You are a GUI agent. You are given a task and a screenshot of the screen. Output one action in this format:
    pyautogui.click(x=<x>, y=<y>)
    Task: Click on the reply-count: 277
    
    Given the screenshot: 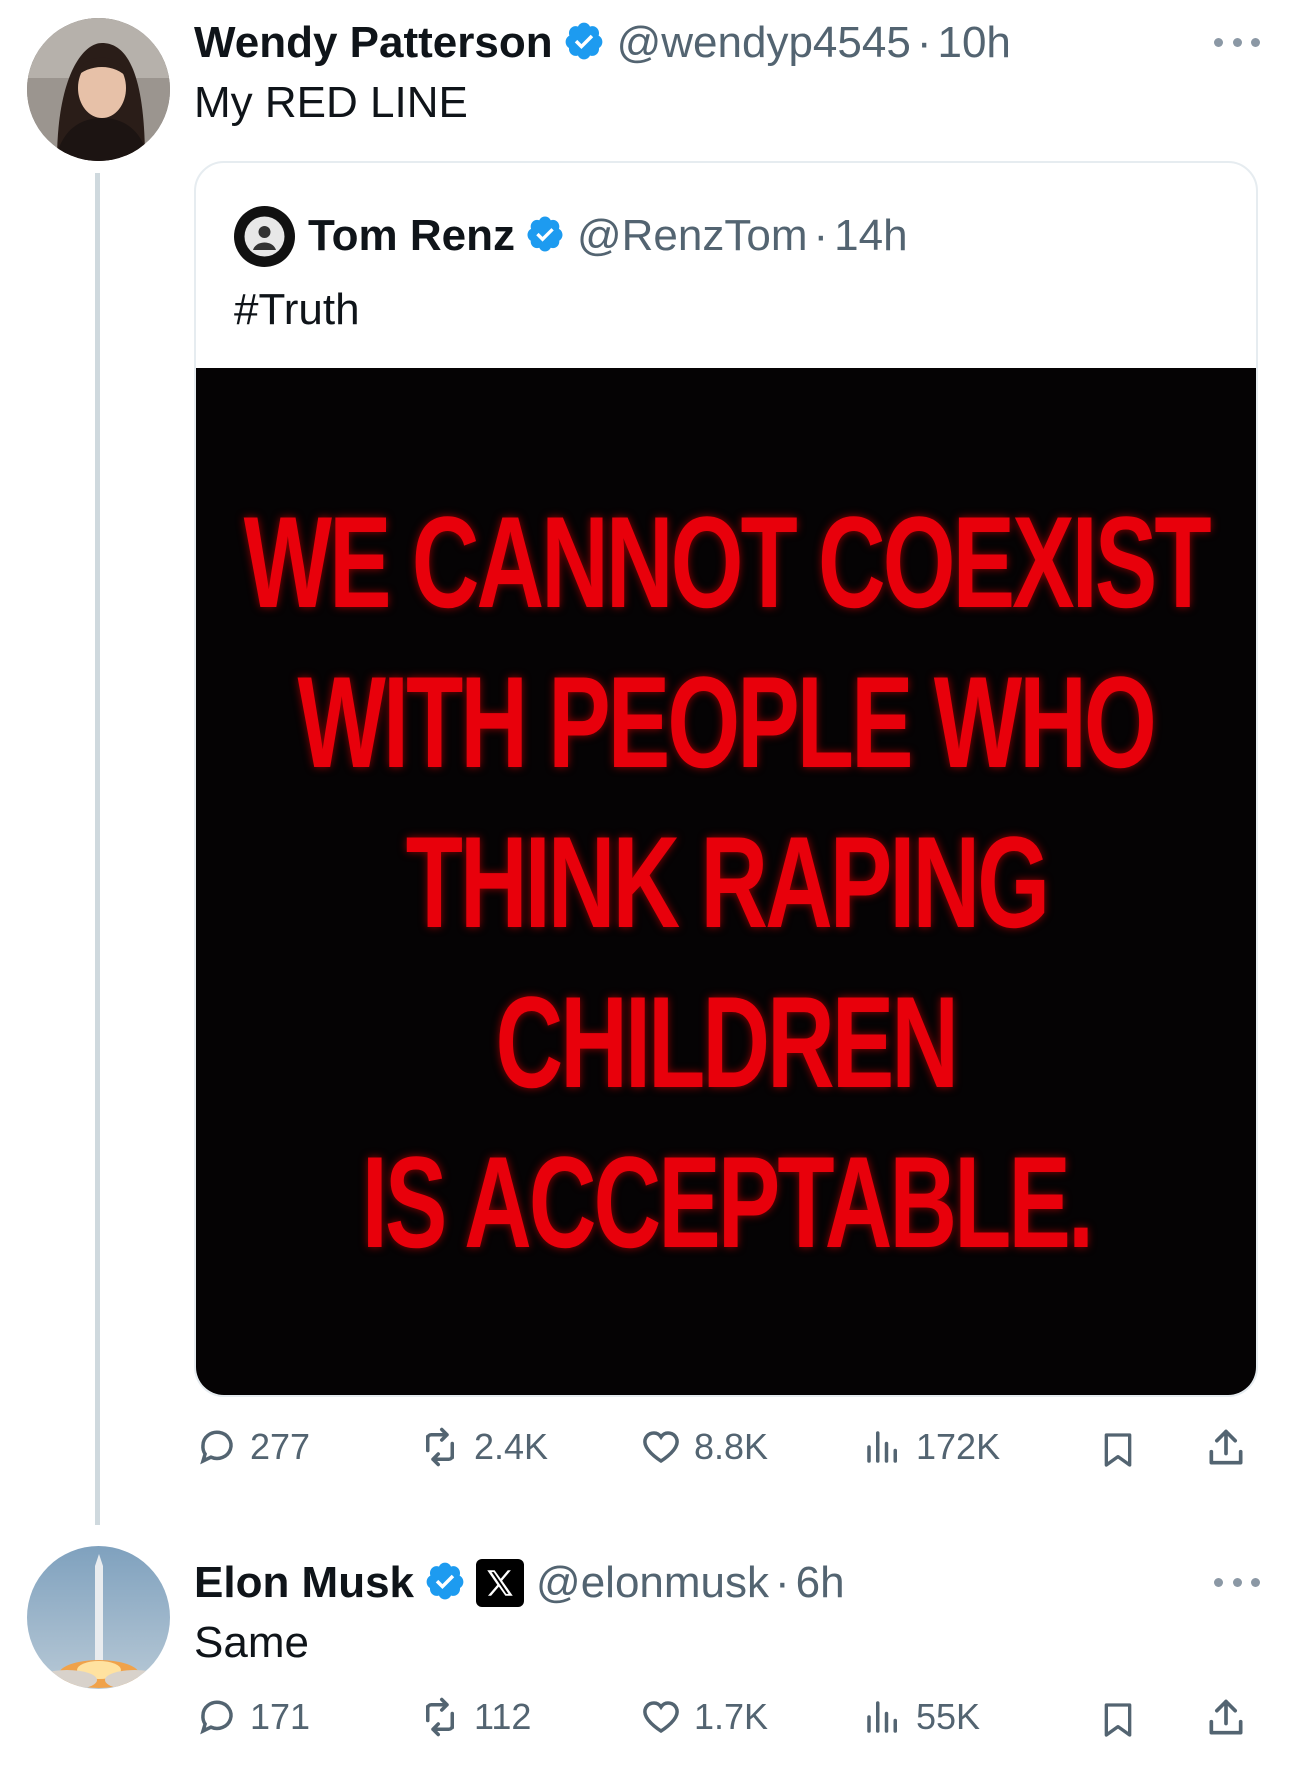 What is the action you would take?
    pyautogui.click(x=280, y=1446)
    